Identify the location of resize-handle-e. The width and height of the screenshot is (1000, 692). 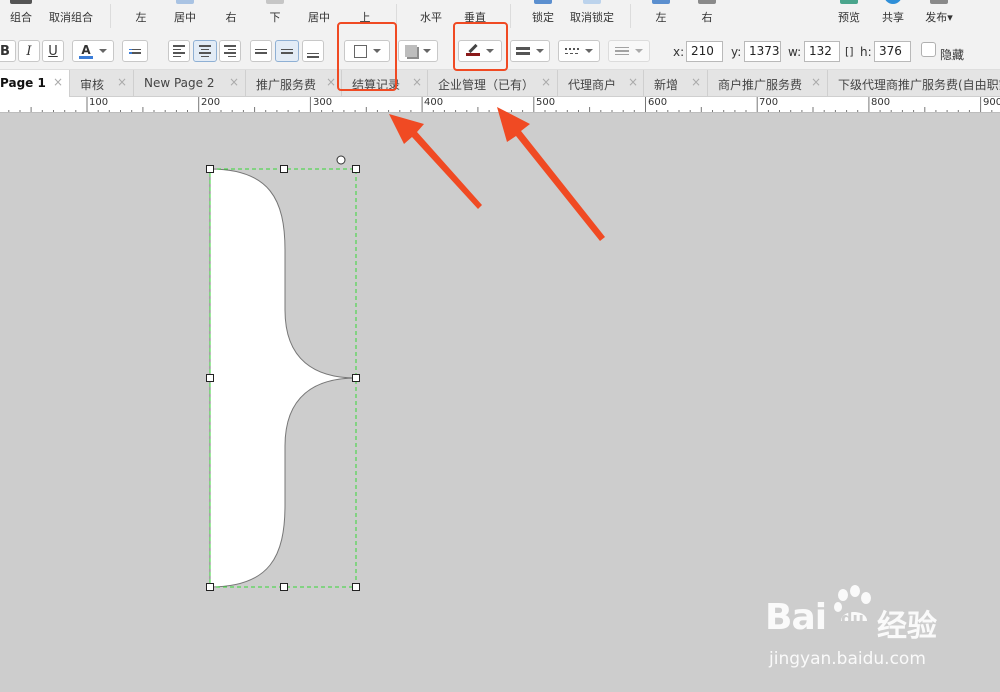
(356, 378).